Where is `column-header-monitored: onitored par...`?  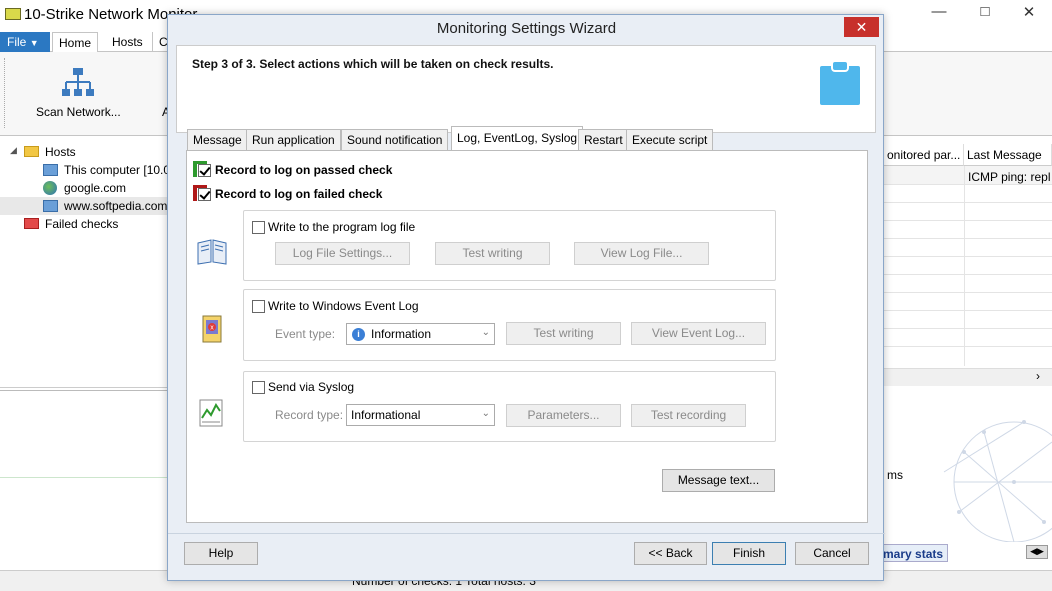
column-header-monitored: onitored par... is located at coordinates (924, 155).